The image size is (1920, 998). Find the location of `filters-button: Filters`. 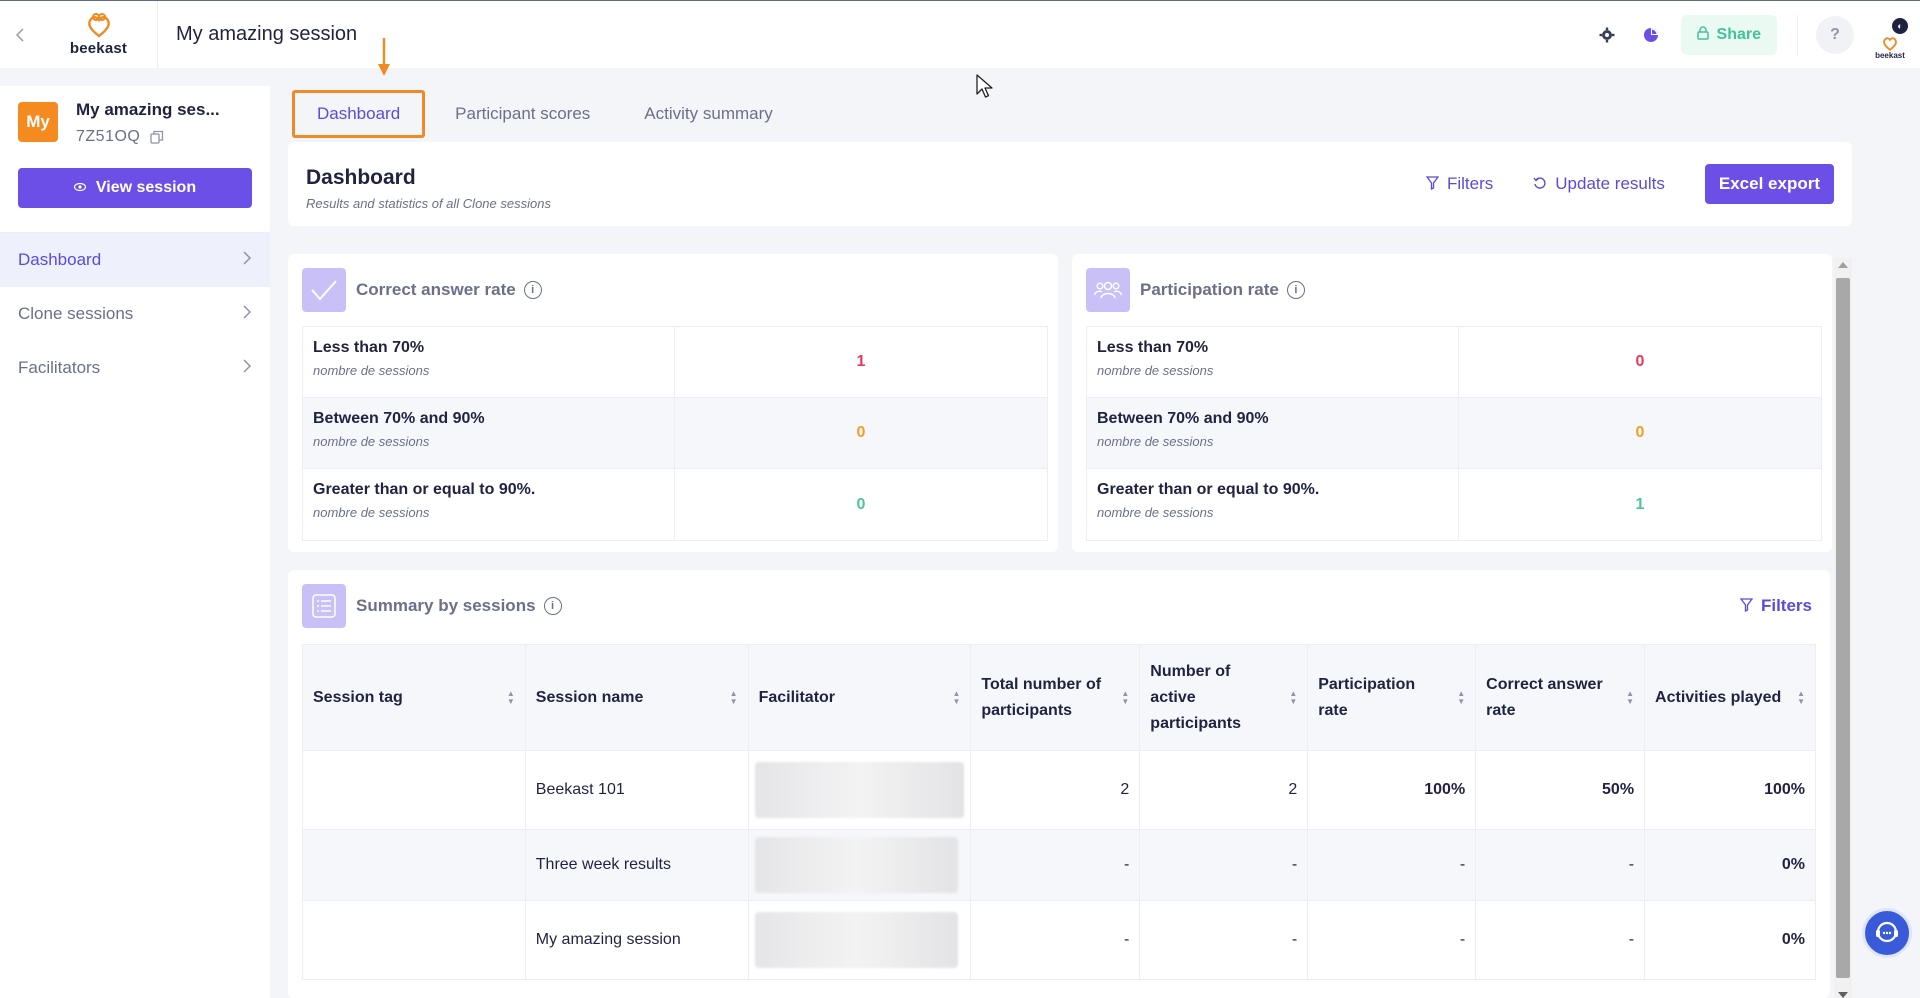

filters-button: Filters is located at coordinates (1459, 184).